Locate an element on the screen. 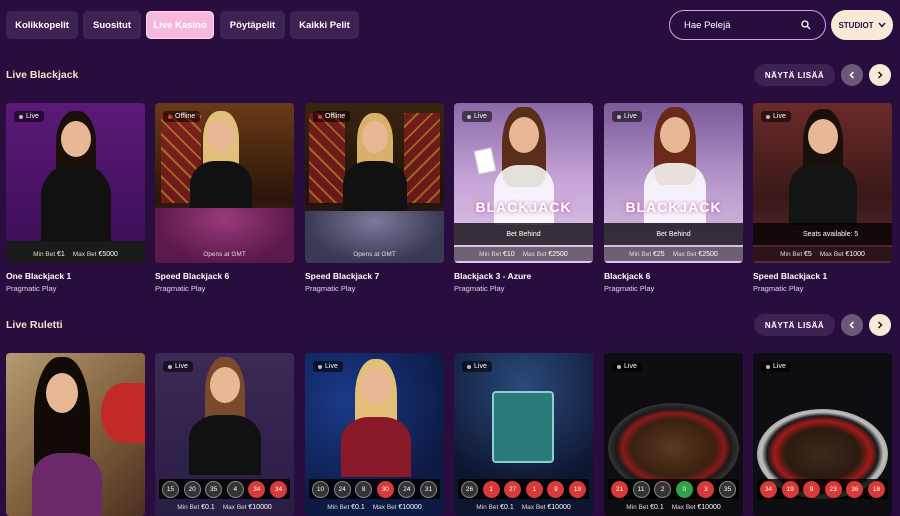  roulette-number: 21 is located at coordinates (619, 489).